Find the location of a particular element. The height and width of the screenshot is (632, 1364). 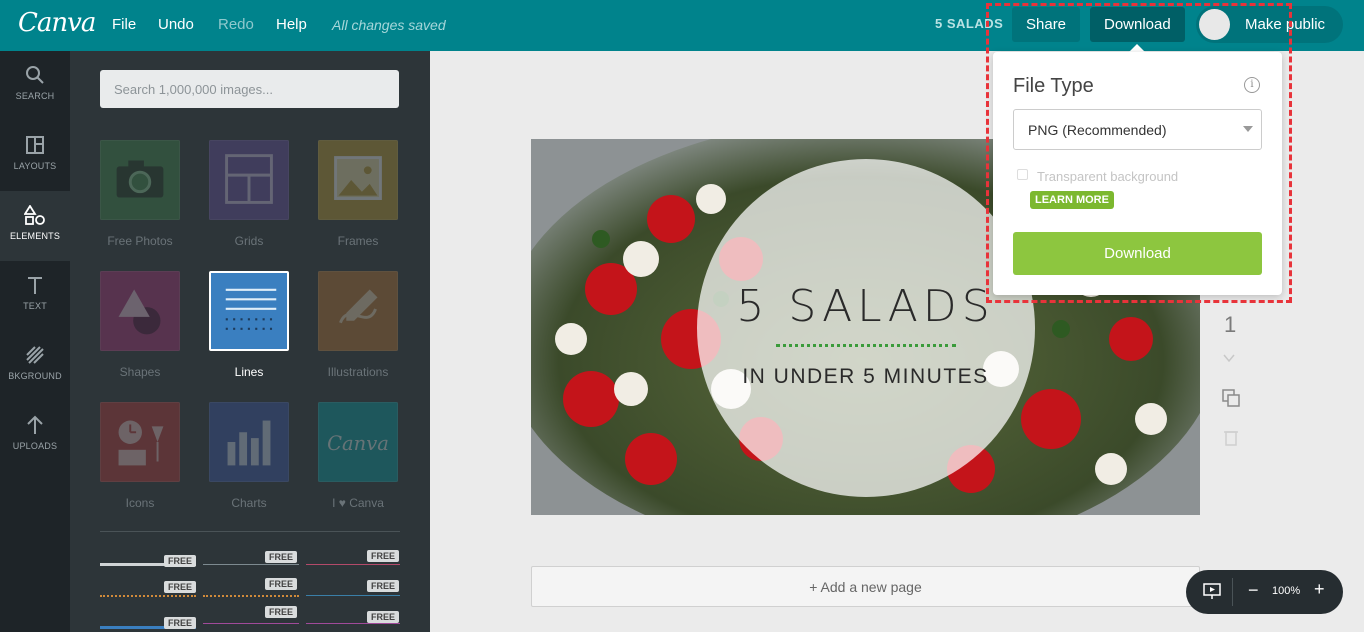

menu-undo: Undo is located at coordinates (176, 24).